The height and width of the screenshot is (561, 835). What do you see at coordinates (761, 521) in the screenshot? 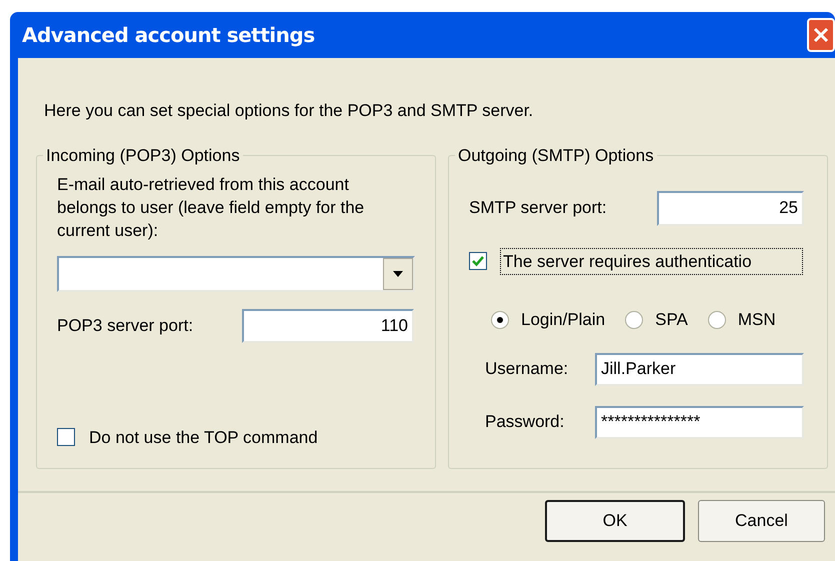
I see `dialog-button: Cancel` at bounding box center [761, 521].